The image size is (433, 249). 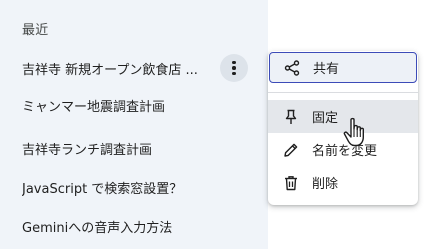 I want to click on edit-icon, so click(x=291, y=150).